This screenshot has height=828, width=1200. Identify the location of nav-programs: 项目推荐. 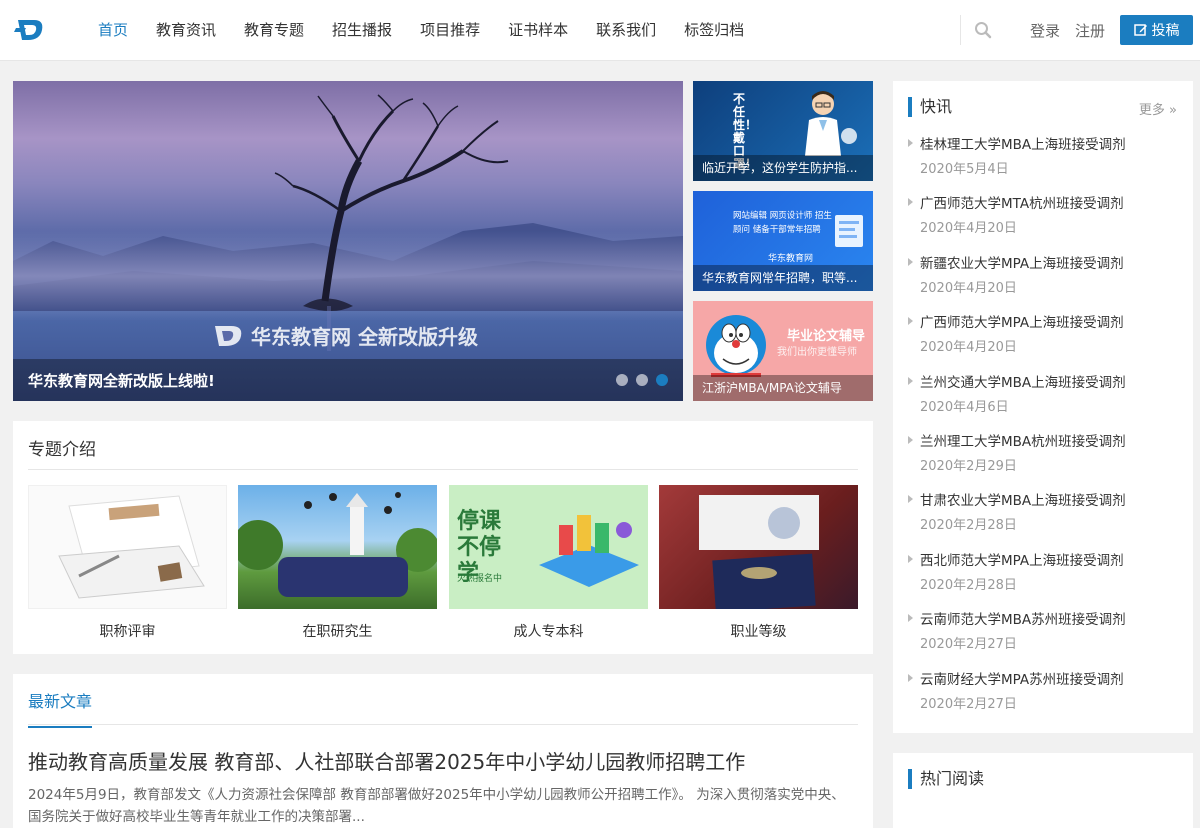
(450, 30).